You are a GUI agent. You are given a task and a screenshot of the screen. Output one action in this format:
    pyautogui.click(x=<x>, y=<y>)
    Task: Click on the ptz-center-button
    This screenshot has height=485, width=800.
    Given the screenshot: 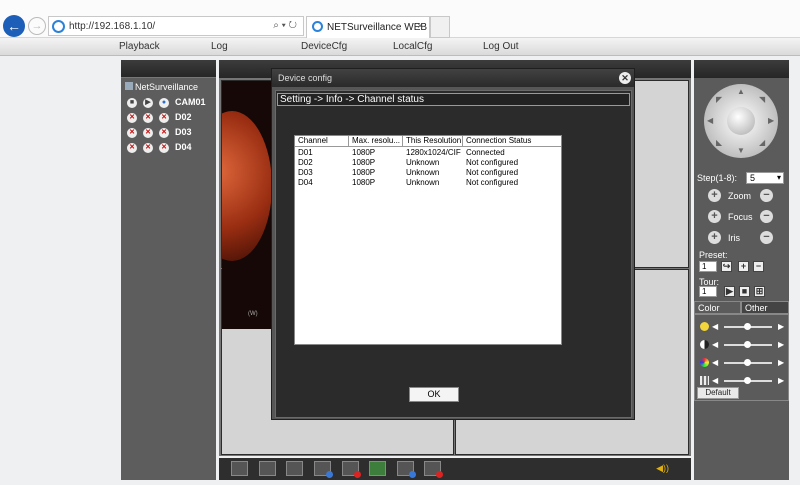 What is the action you would take?
    pyautogui.click(x=741, y=121)
    